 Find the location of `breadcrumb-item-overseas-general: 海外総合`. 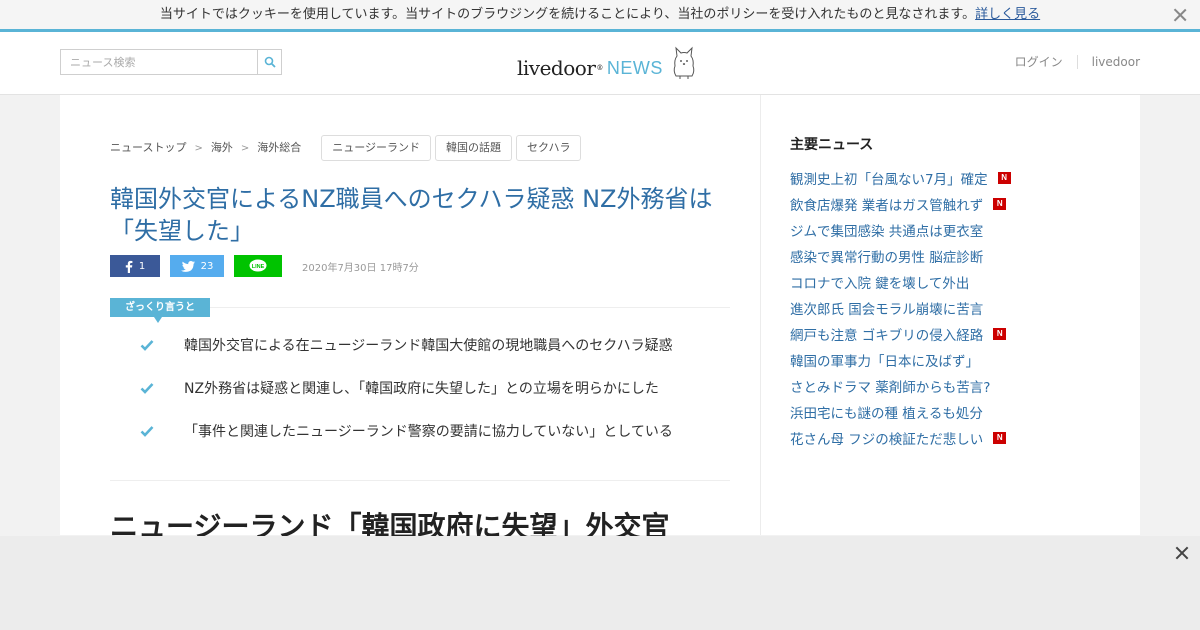

breadcrumb-item-overseas-general: 海外総合 is located at coordinates (279, 148).